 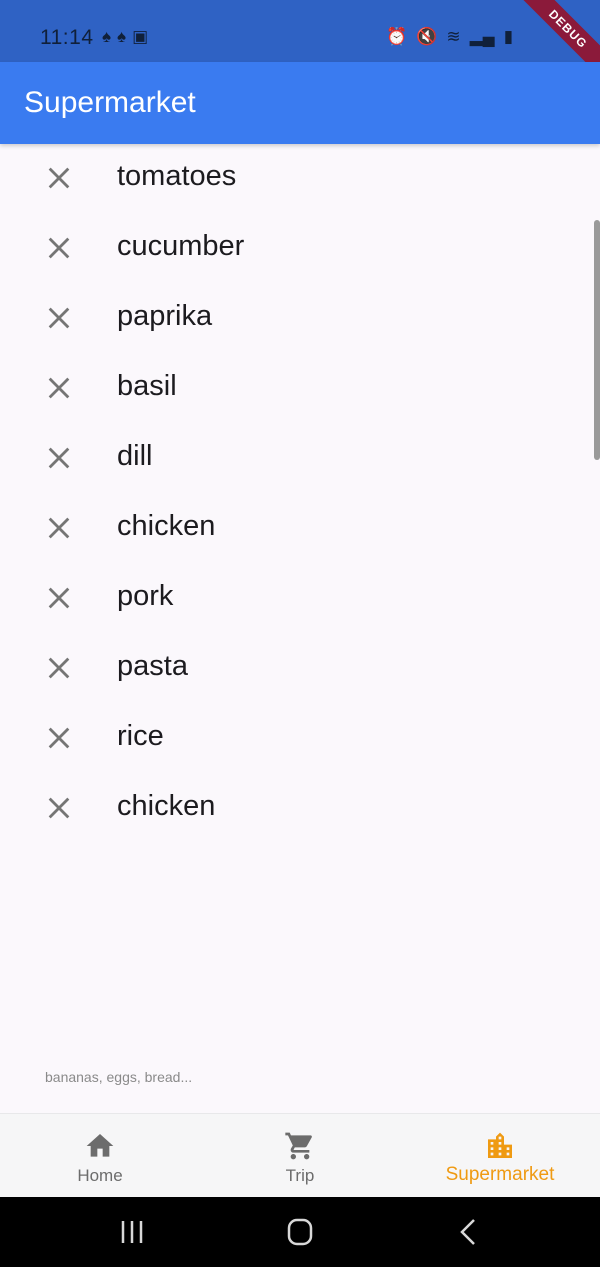 What do you see at coordinates (300, 459) in the screenshot?
I see `list-item: dill` at bounding box center [300, 459].